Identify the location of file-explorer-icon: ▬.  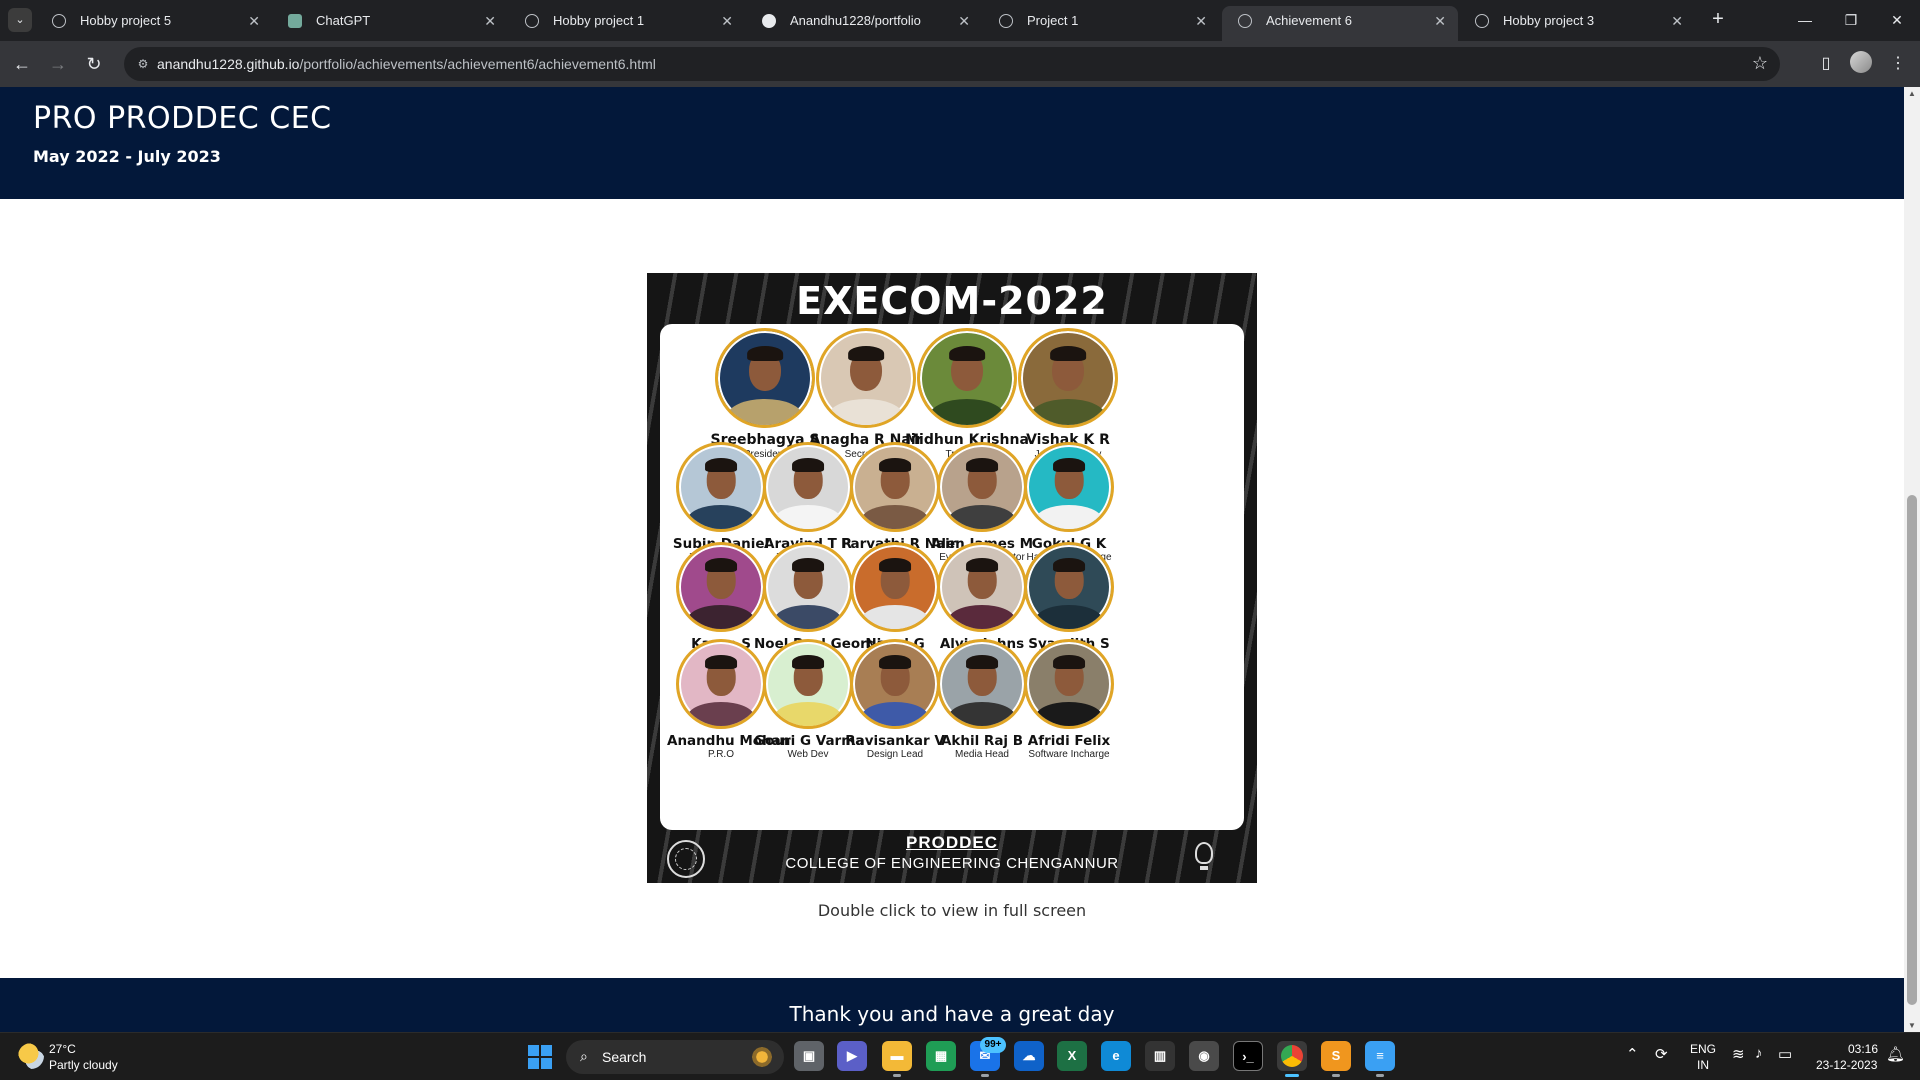
(897, 1059).